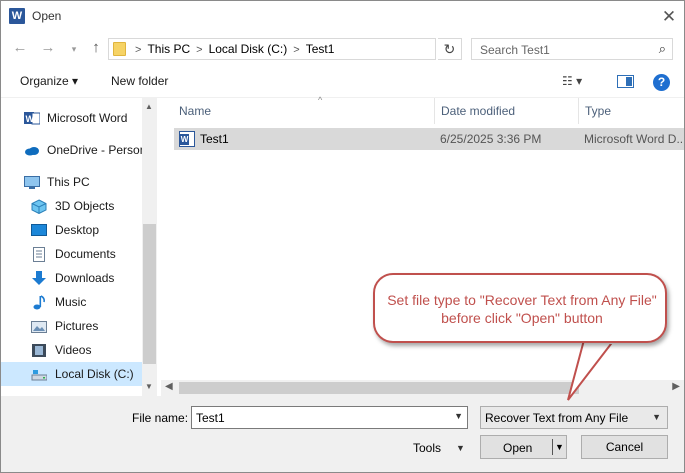  What do you see at coordinates (39, 278) in the screenshot?
I see `downloads-icon` at bounding box center [39, 278].